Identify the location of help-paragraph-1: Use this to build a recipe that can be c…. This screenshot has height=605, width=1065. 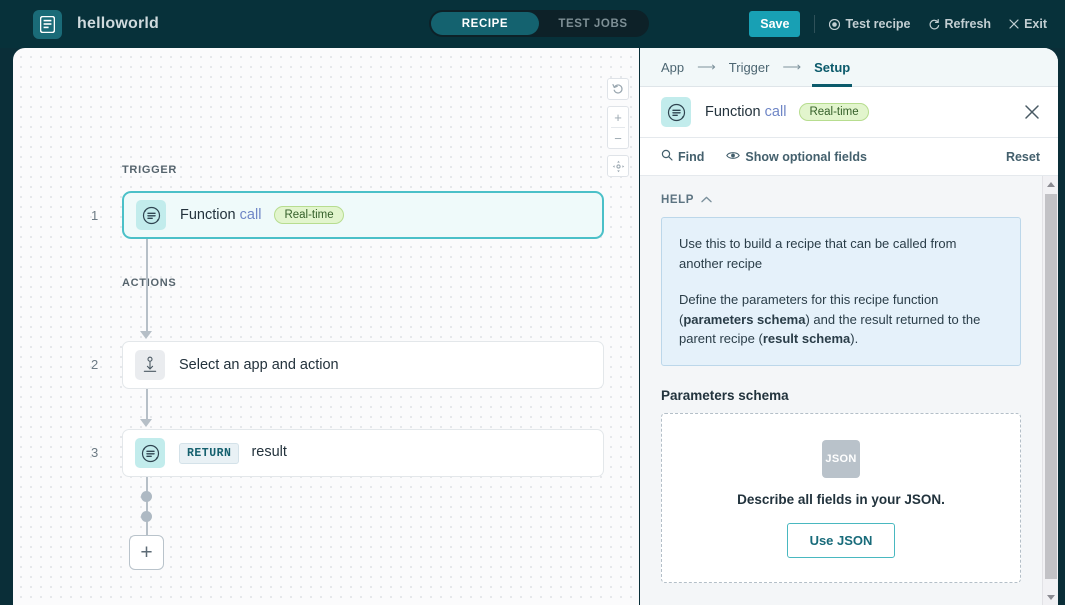
(818, 253).